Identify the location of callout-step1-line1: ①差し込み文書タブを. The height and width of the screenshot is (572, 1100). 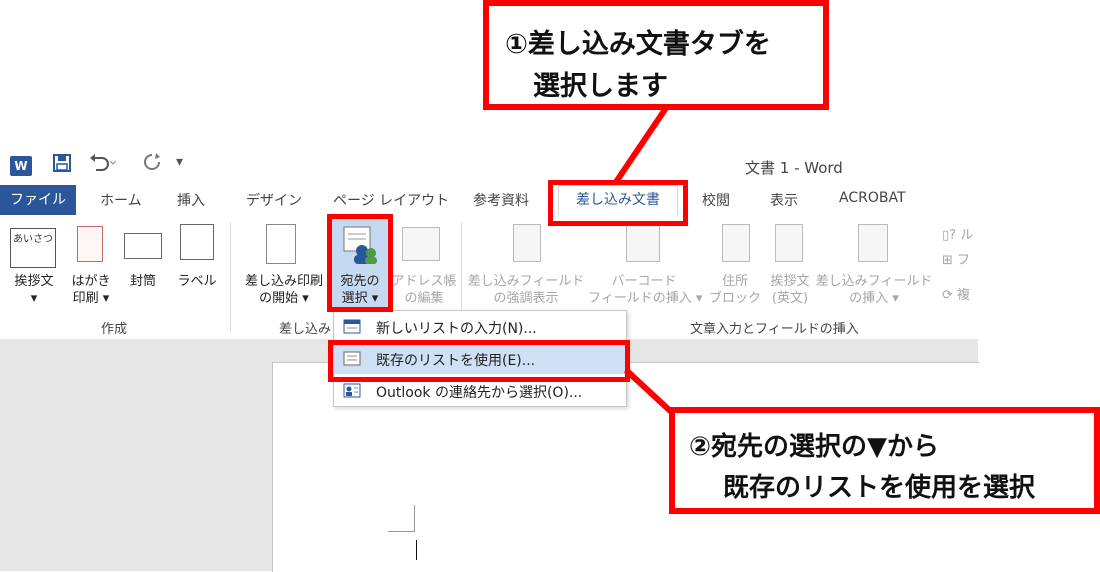
(638, 44).